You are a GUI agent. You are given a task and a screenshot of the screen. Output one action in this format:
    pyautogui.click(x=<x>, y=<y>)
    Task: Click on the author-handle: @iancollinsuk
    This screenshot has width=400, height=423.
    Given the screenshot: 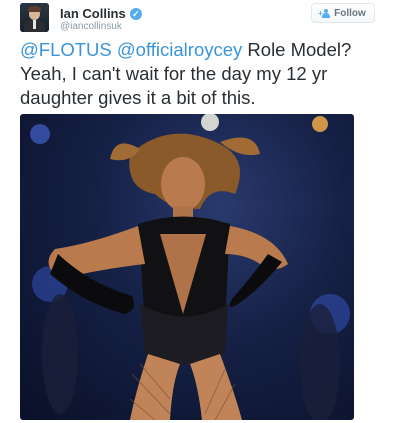 What is the action you would take?
    pyautogui.click(x=91, y=26)
    